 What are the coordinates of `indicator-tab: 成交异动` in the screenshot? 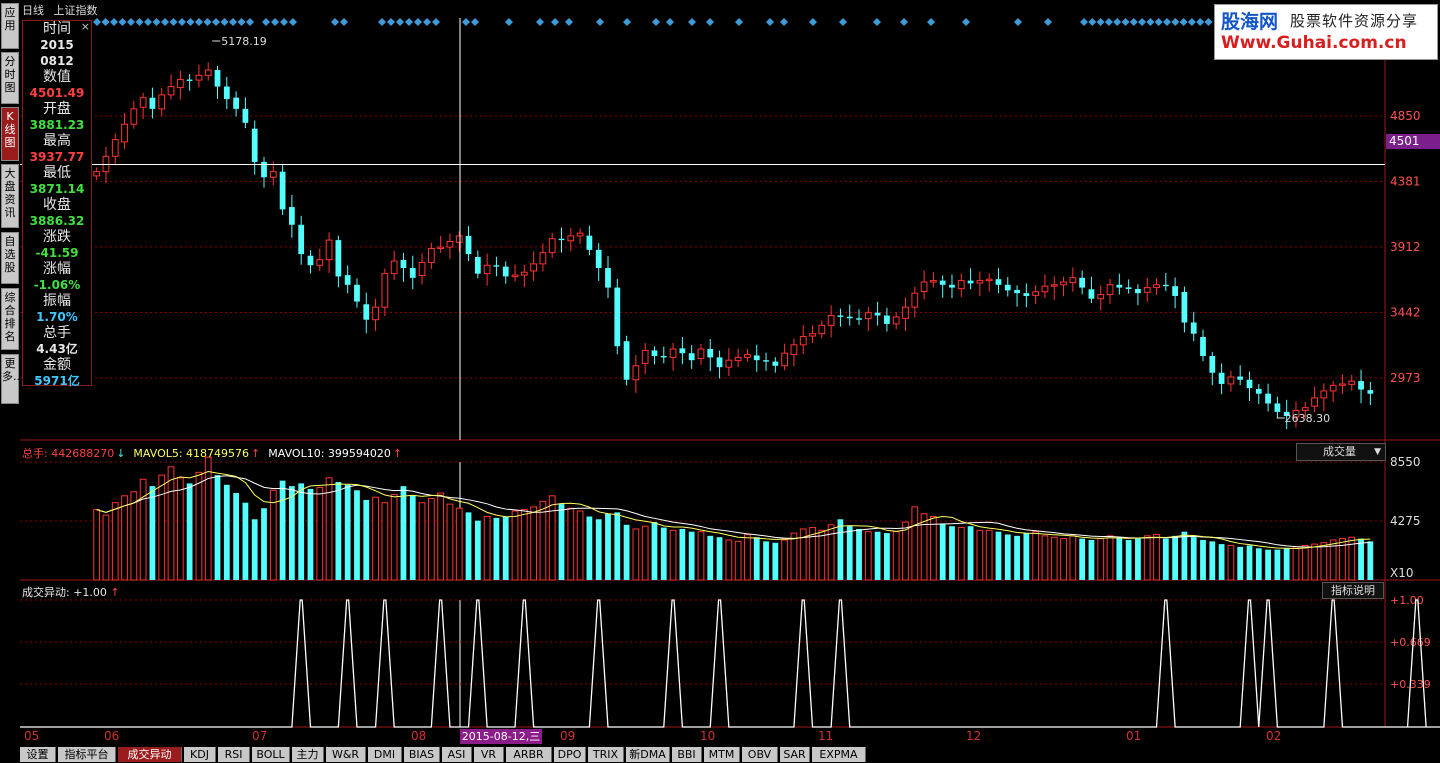 It's located at (150, 754).